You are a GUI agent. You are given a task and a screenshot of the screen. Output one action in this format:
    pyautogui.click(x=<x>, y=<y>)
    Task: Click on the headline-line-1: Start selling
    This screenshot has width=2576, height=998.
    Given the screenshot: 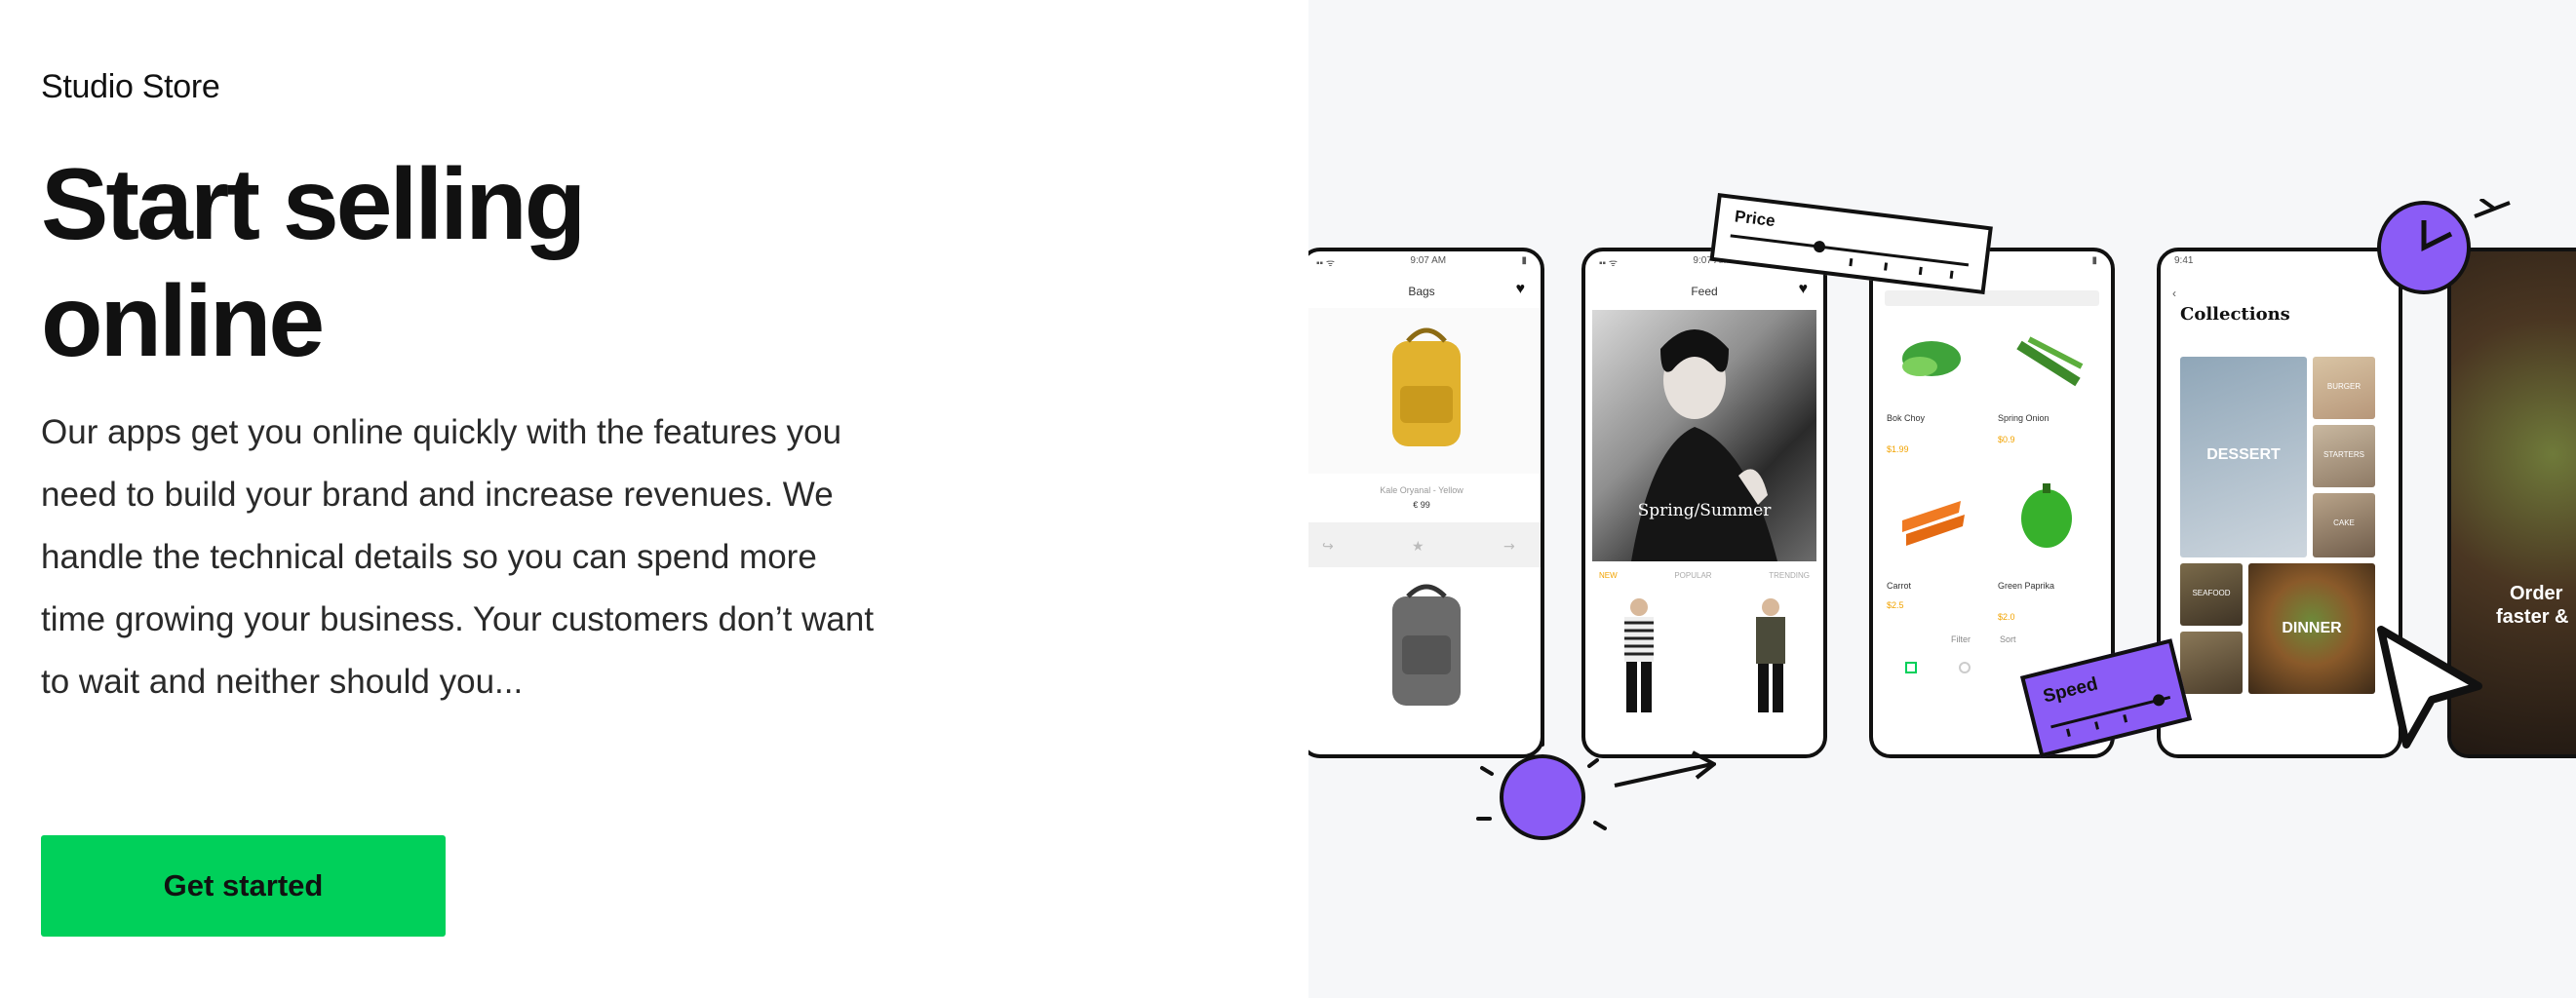 What is the action you would take?
    pyautogui.click(x=313, y=204)
    